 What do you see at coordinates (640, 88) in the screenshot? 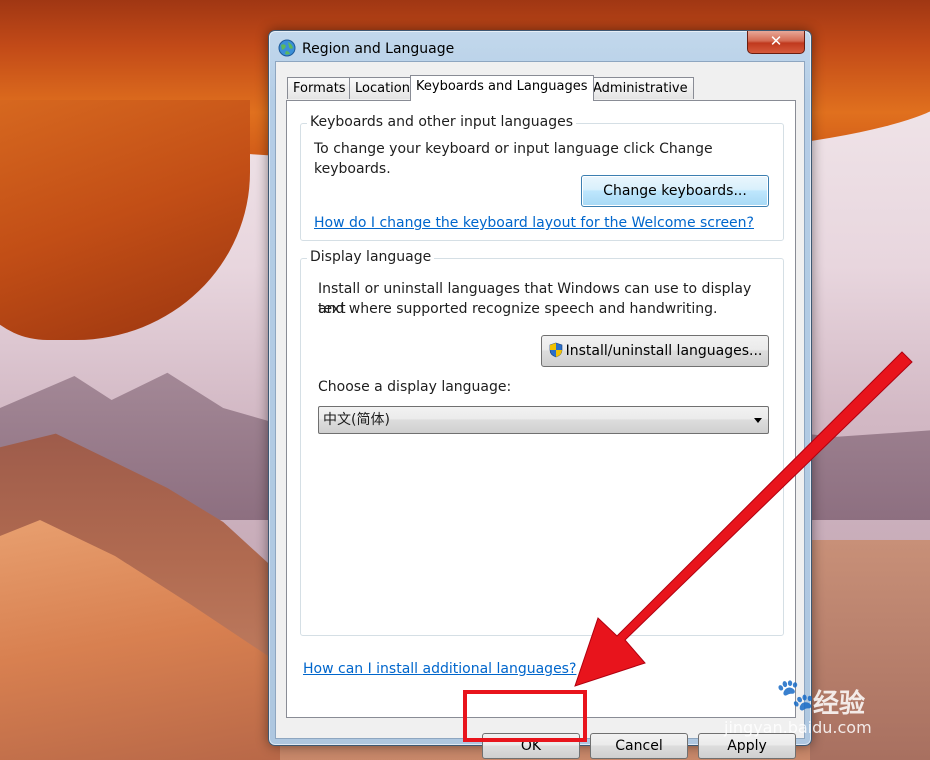
I see `tab-administrative: Administrative` at bounding box center [640, 88].